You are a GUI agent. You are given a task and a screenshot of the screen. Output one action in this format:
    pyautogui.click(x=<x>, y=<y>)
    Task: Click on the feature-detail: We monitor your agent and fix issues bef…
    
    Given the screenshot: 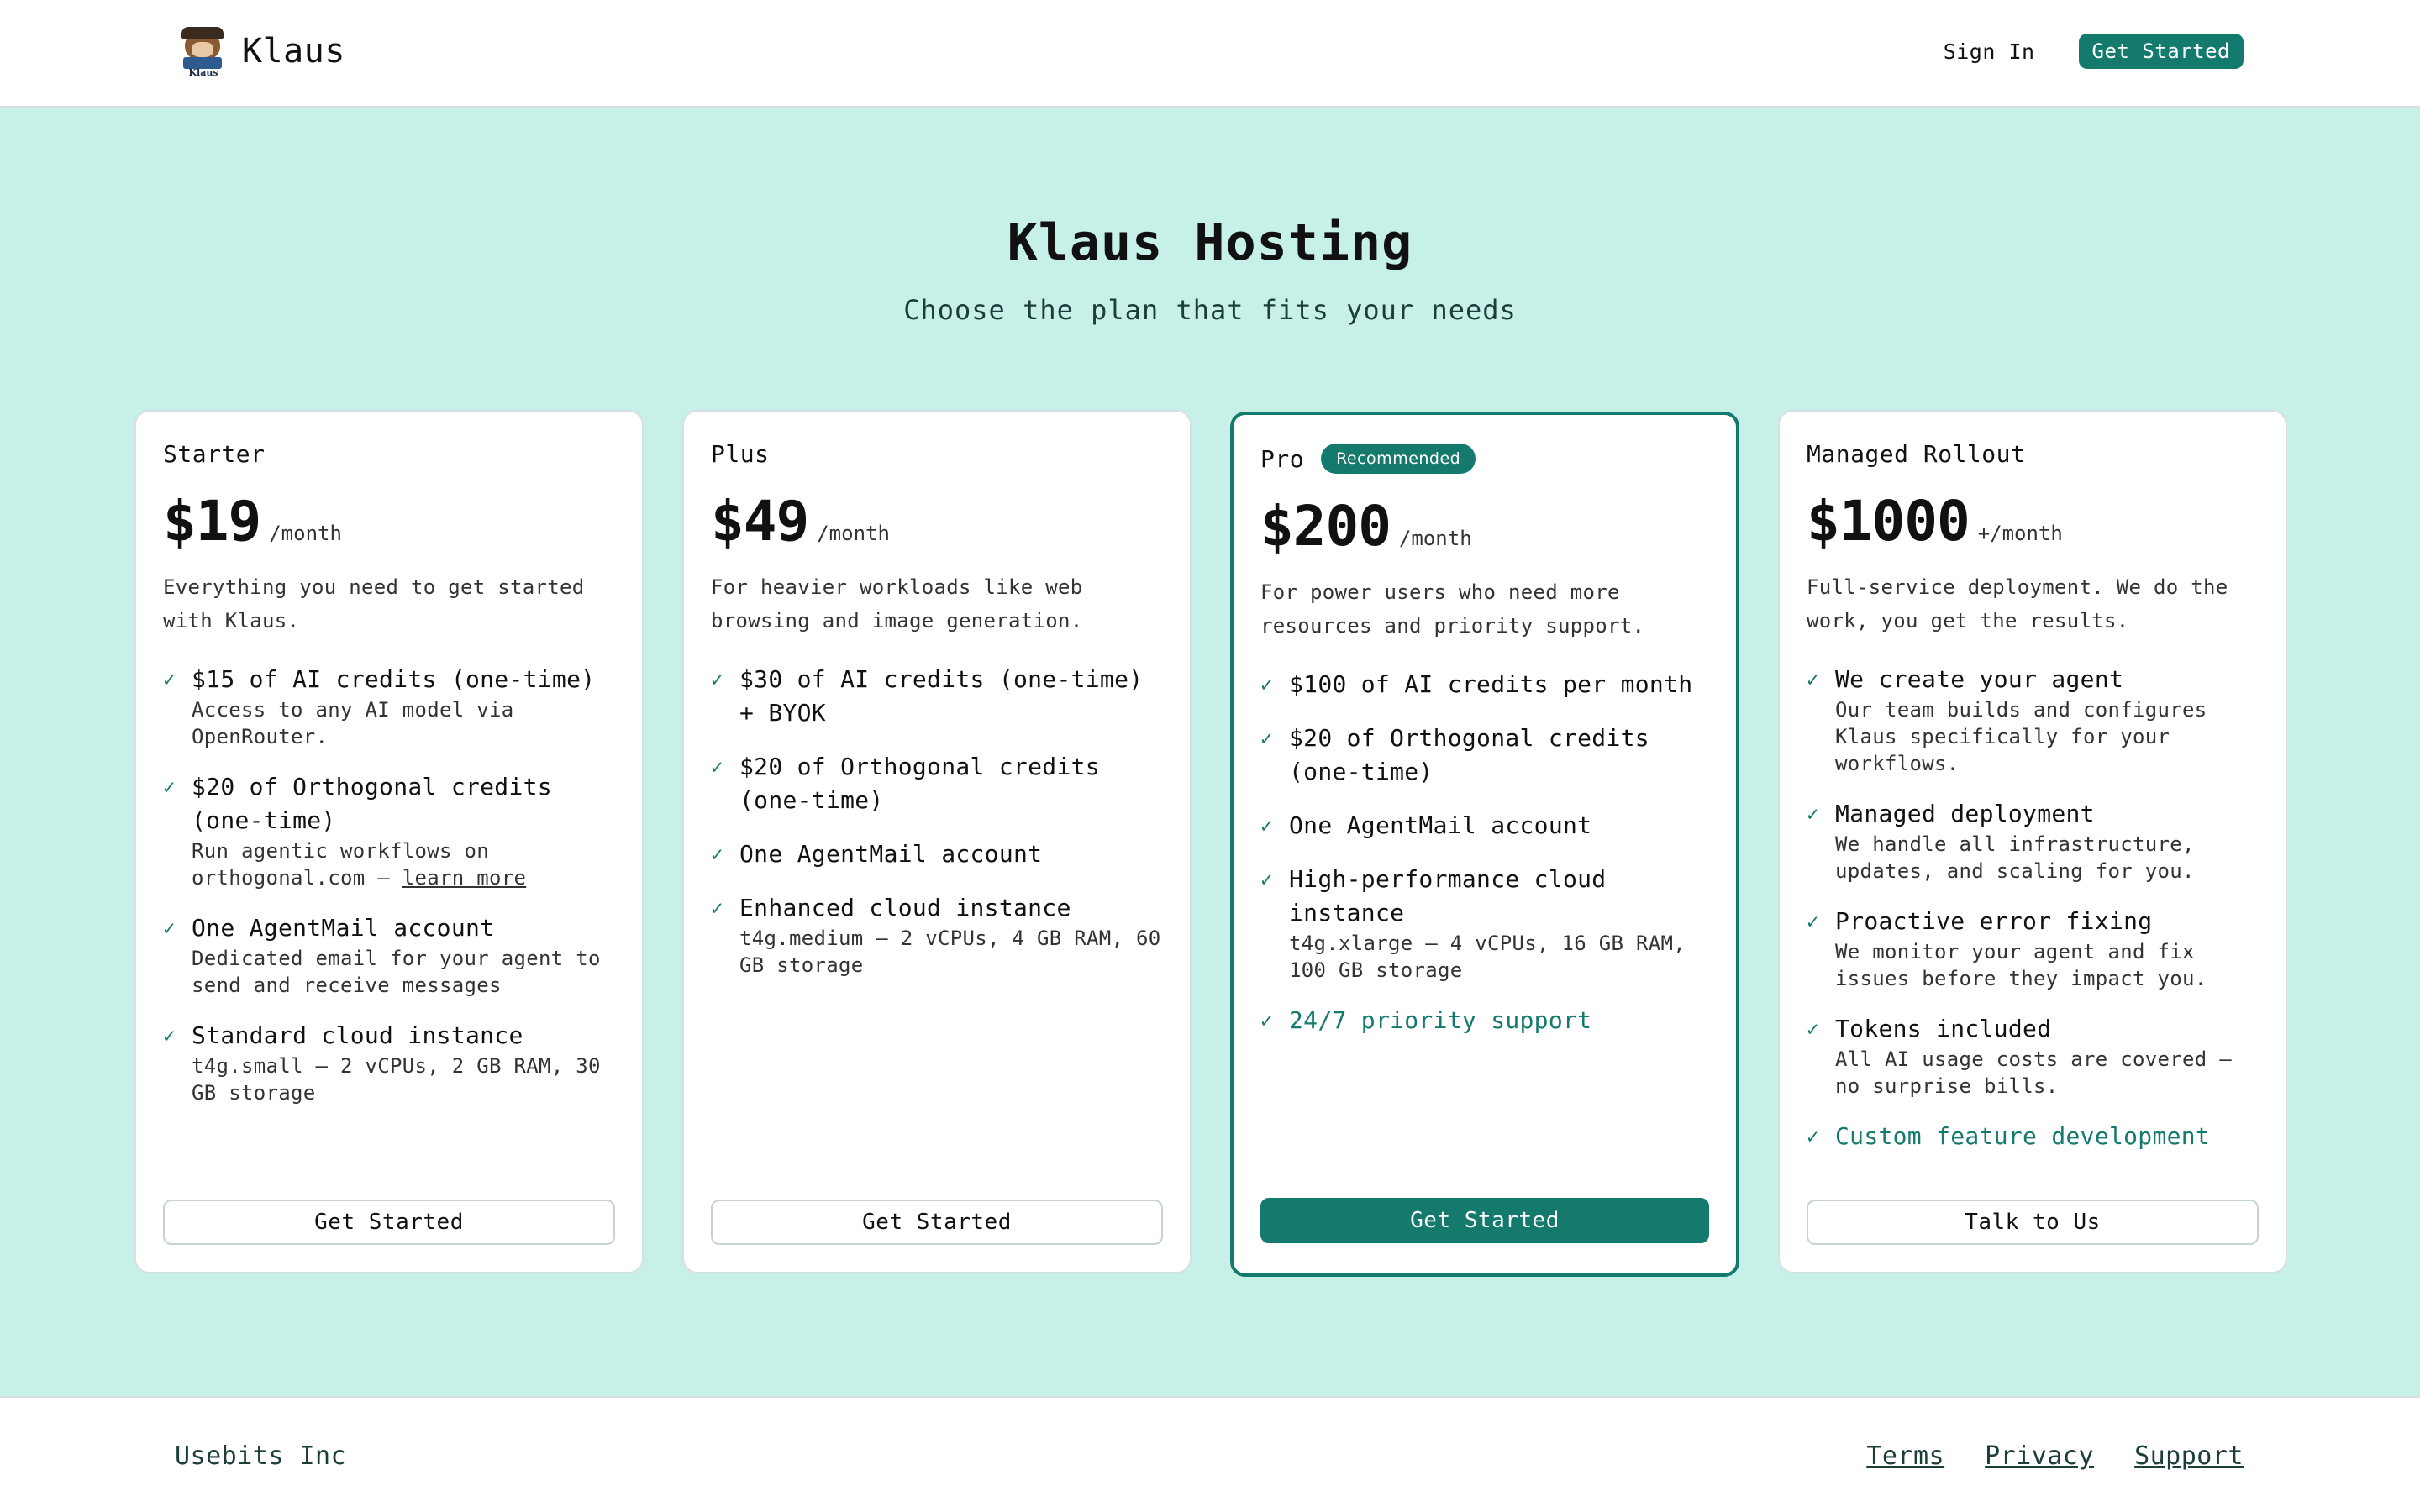 What is the action you would take?
    pyautogui.click(x=2021, y=965)
    